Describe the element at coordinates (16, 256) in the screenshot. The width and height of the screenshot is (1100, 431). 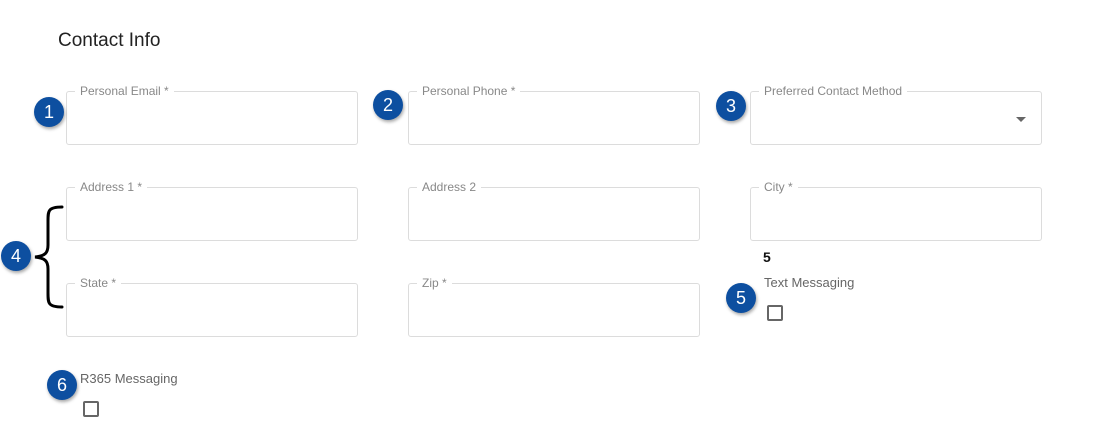
I see `step-badge-4: 4` at that location.